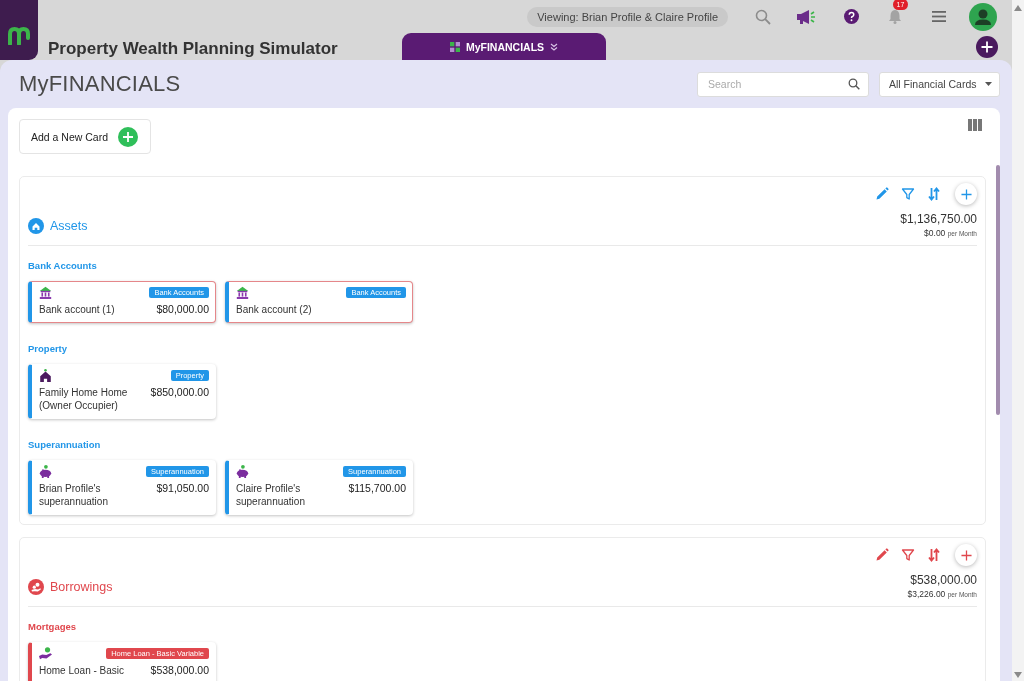  What do you see at coordinates (62, 265) in the screenshot?
I see `group-title: Bank Accounts` at bounding box center [62, 265].